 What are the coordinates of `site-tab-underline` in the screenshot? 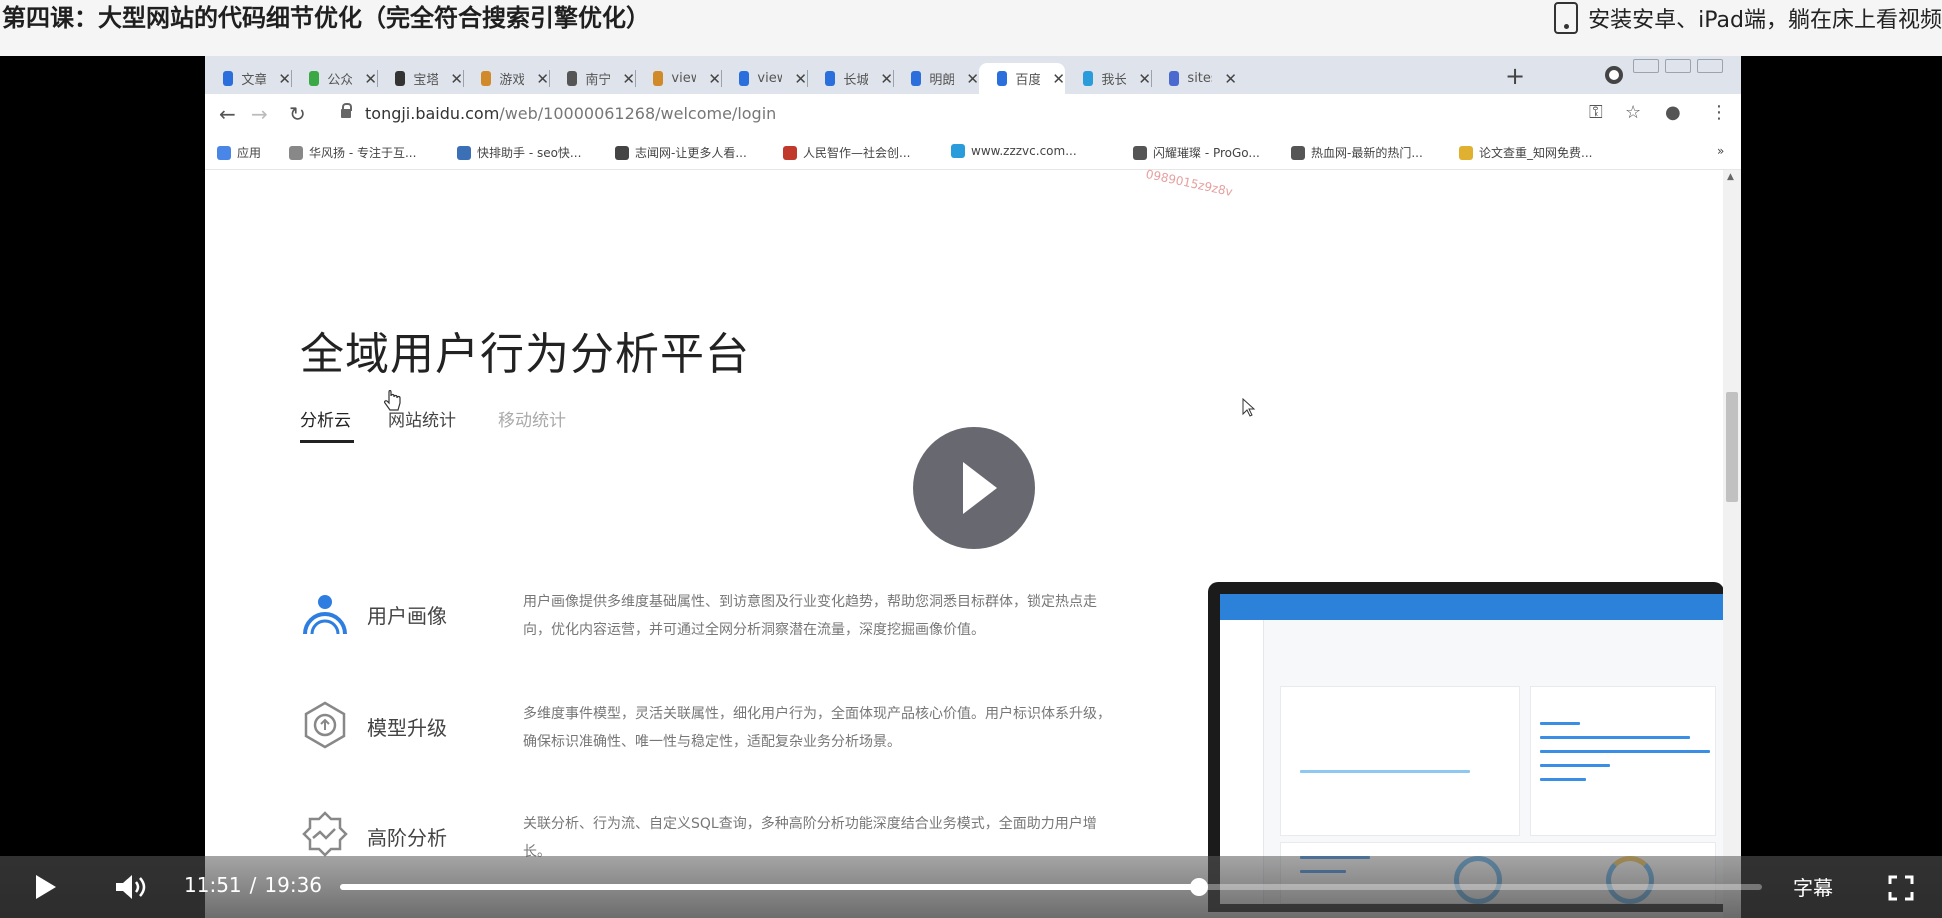 It's located at (327, 441).